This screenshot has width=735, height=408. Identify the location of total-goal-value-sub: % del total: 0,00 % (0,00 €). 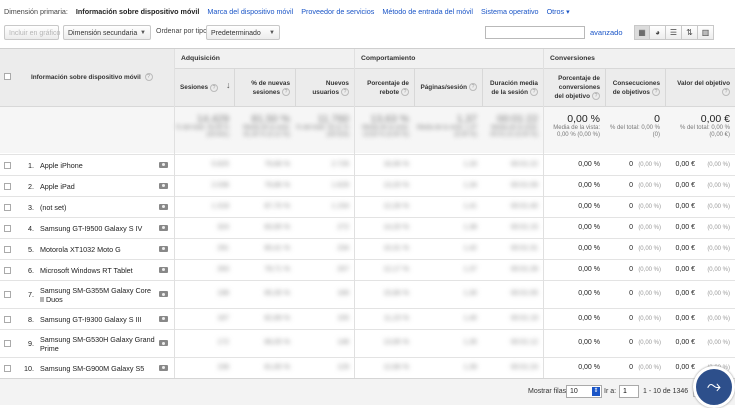
(704, 131).